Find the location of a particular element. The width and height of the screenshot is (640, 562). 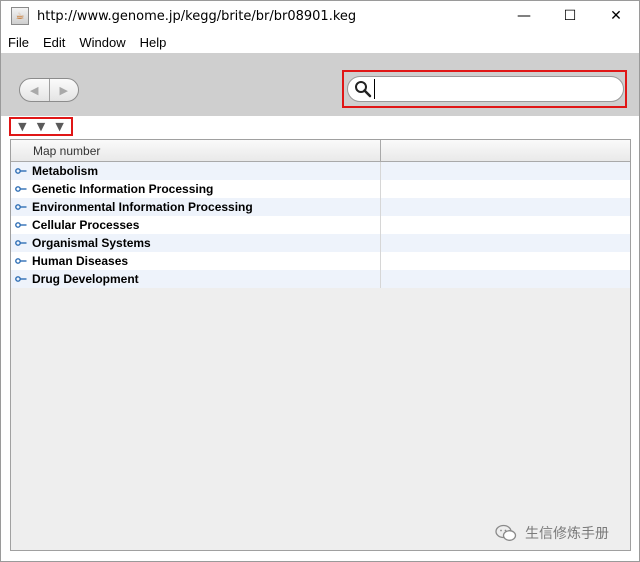

expand-controls-highlight: ▼ ▼ ▼ is located at coordinates (41, 126).